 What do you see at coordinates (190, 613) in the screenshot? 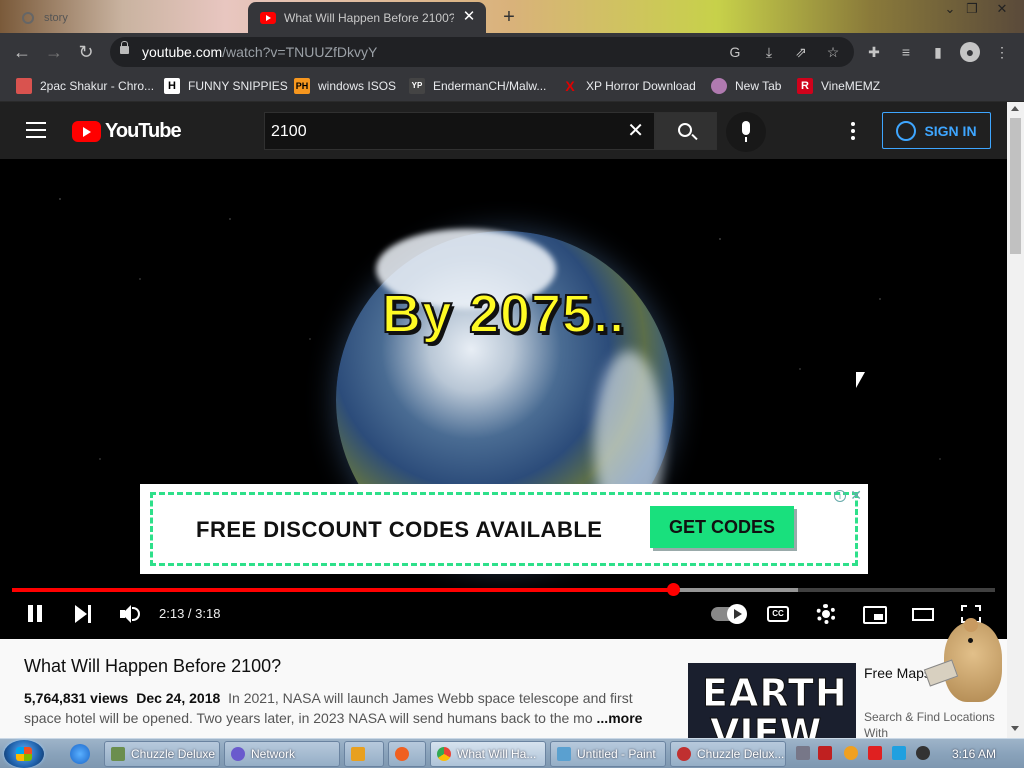
I see `time-display: 2:13 / 3:18` at bounding box center [190, 613].